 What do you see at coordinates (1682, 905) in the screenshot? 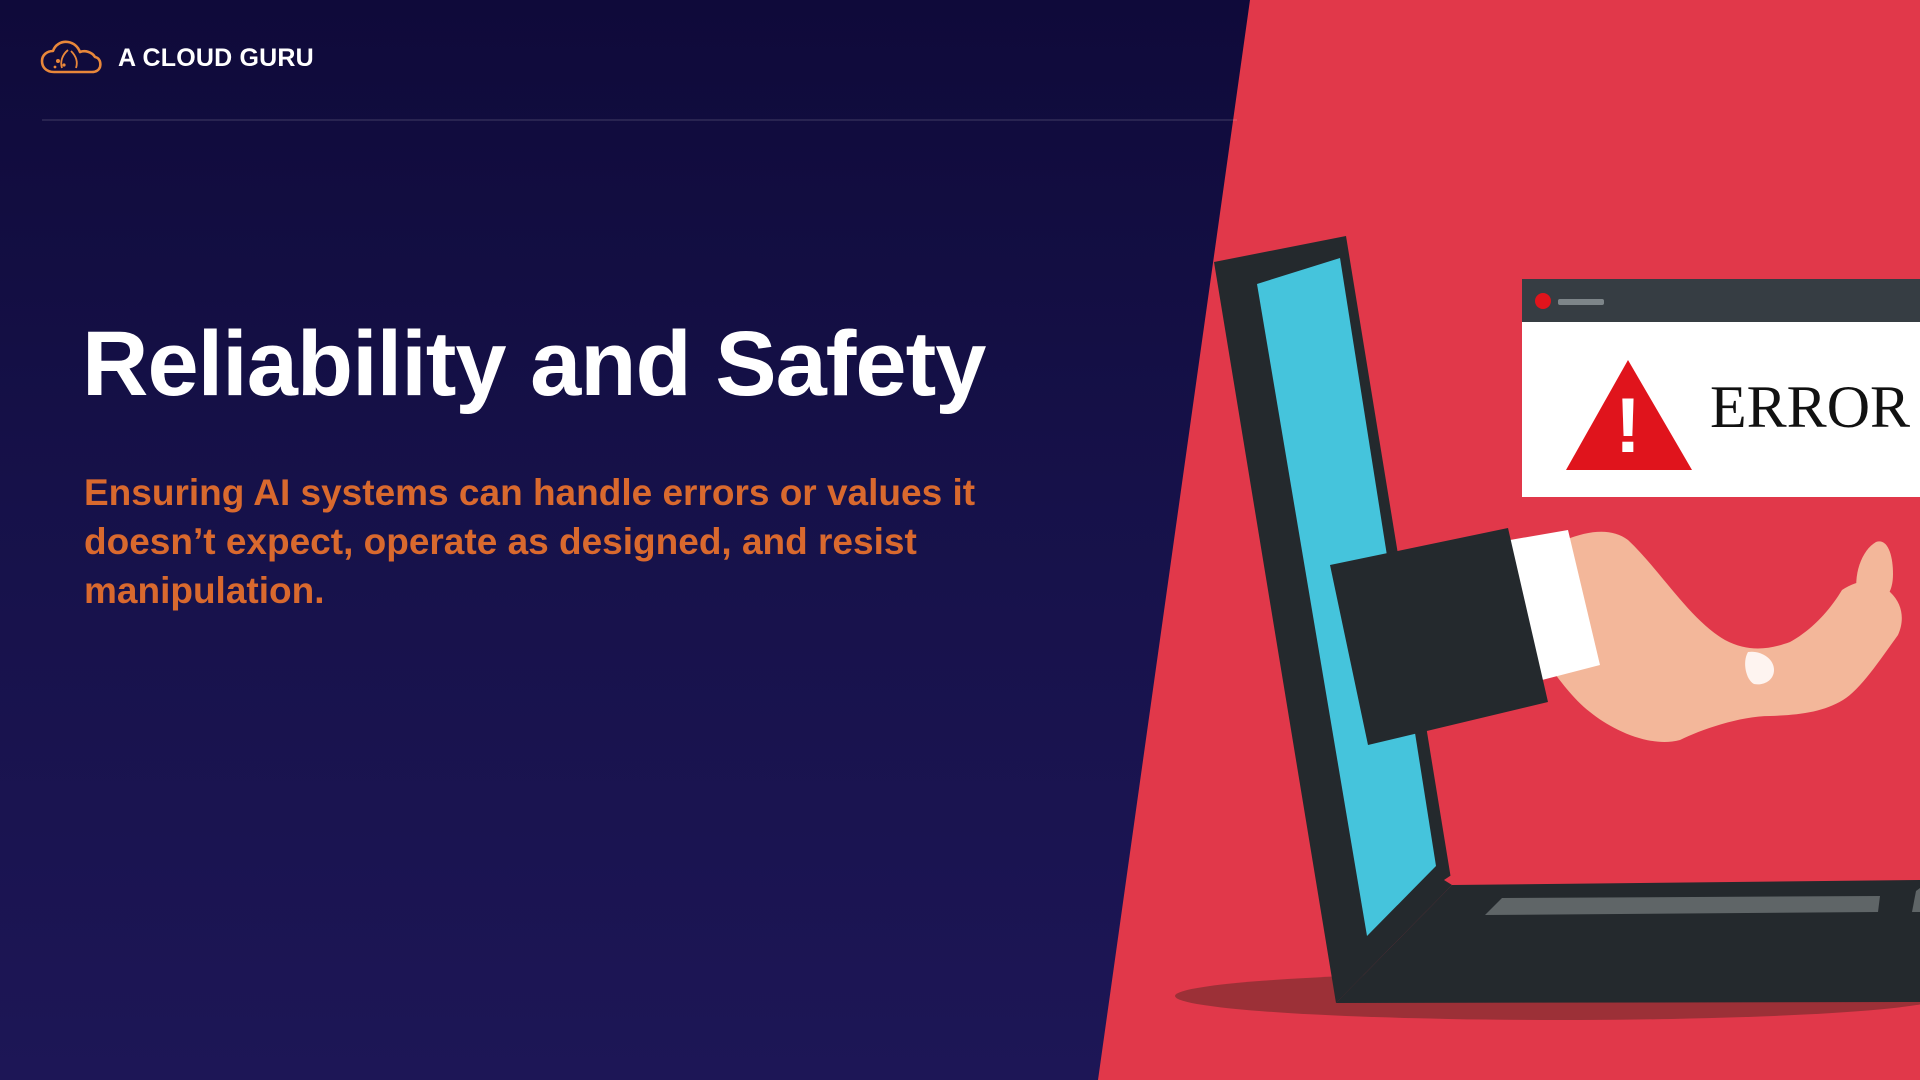
I see `laptop-keyboard` at bounding box center [1682, 905].